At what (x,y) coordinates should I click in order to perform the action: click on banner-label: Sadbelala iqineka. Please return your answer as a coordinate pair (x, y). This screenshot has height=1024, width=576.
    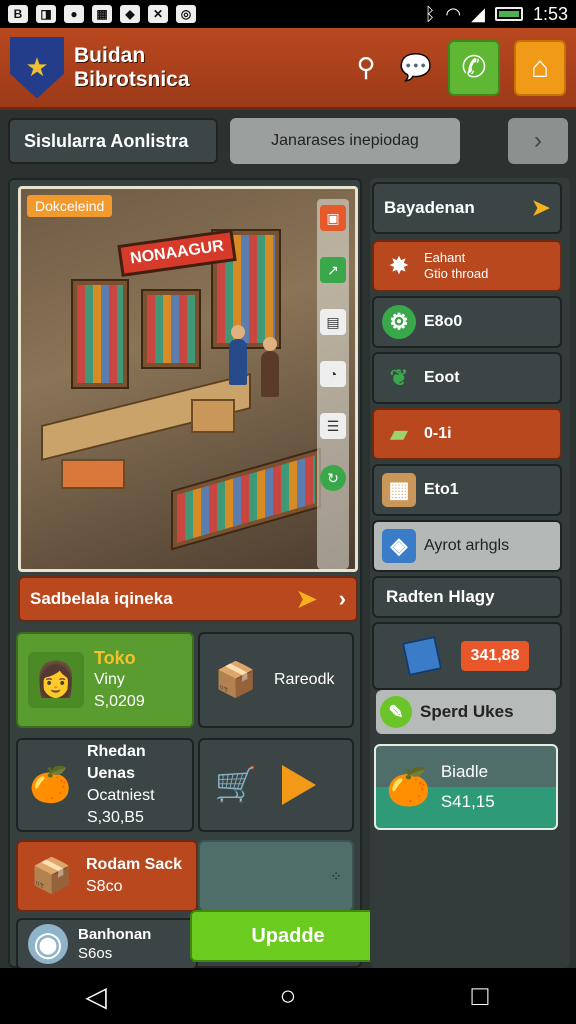
    Looking at the image, I should click on (101, 598).